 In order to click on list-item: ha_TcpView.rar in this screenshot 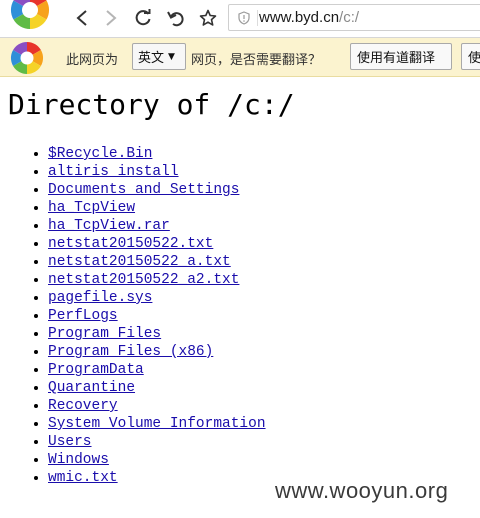, I will do `click(157, 226)`.